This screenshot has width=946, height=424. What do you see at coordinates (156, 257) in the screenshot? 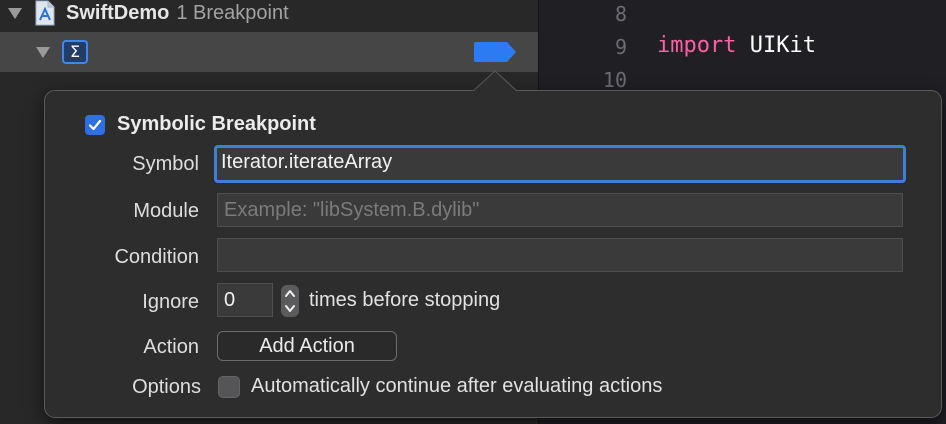
I see `condition-label: Condition` at bounding box center [156, 257].